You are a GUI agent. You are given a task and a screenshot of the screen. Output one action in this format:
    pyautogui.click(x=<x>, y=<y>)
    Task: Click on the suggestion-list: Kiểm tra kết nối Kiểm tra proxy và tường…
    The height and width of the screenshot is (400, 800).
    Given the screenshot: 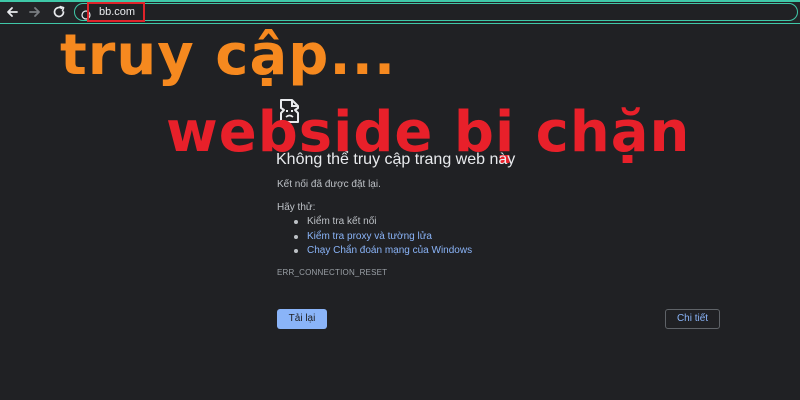 What is the action you would take?
    pyautogui.click(x=382, y=237)
    